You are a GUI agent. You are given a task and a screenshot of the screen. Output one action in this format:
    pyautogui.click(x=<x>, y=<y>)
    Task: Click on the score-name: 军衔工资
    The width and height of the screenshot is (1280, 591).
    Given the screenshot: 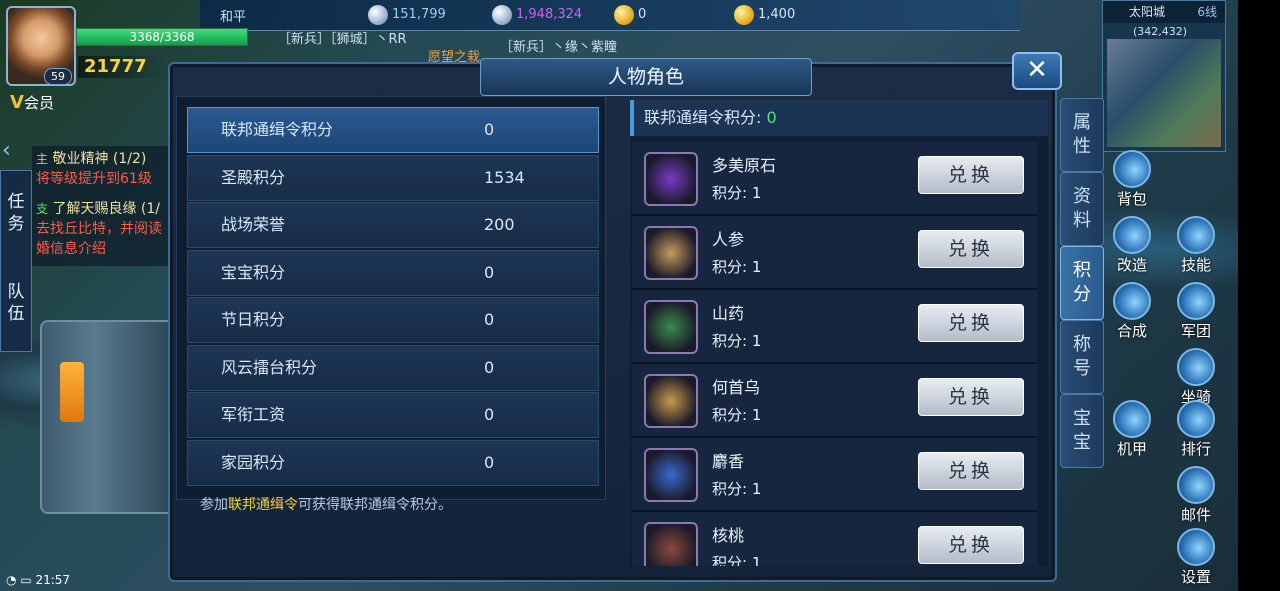 What is the action you would take?
    pyautogui.click(x=253, y=414)
    